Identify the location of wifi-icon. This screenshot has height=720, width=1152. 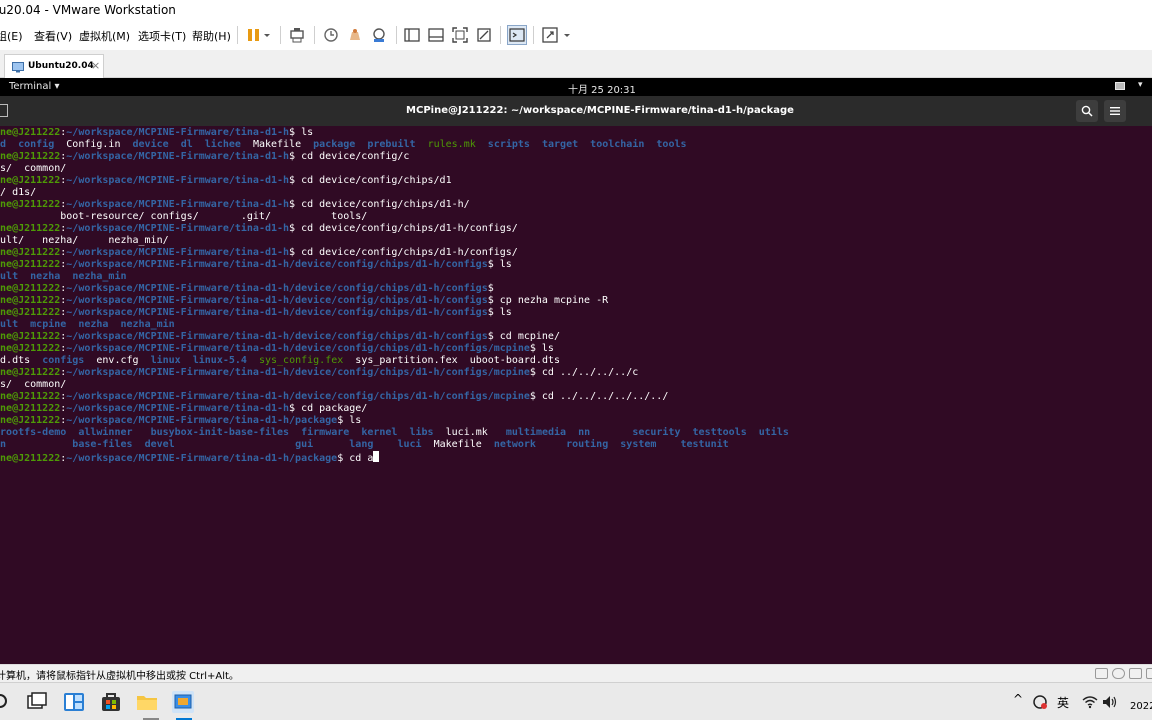
(1090, 702).